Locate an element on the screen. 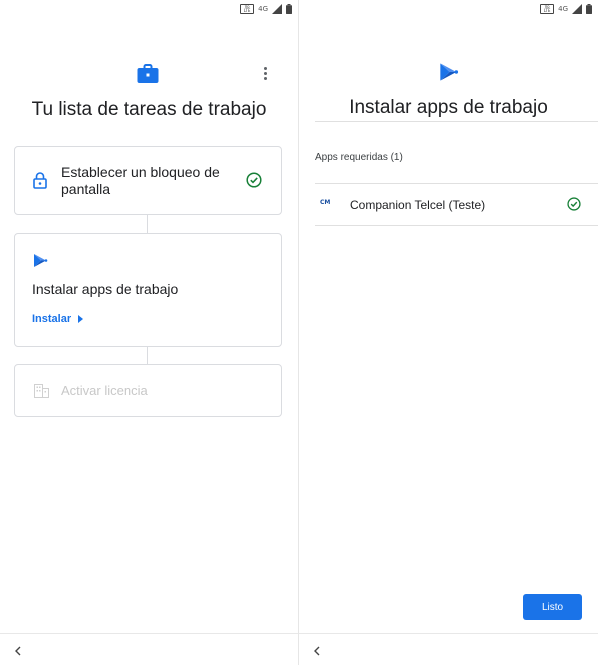 The height and width of the screenshot is (665, 598). step-install-apps: Instalar apps de trabajo Instalar is located at coordinates (148, 290).